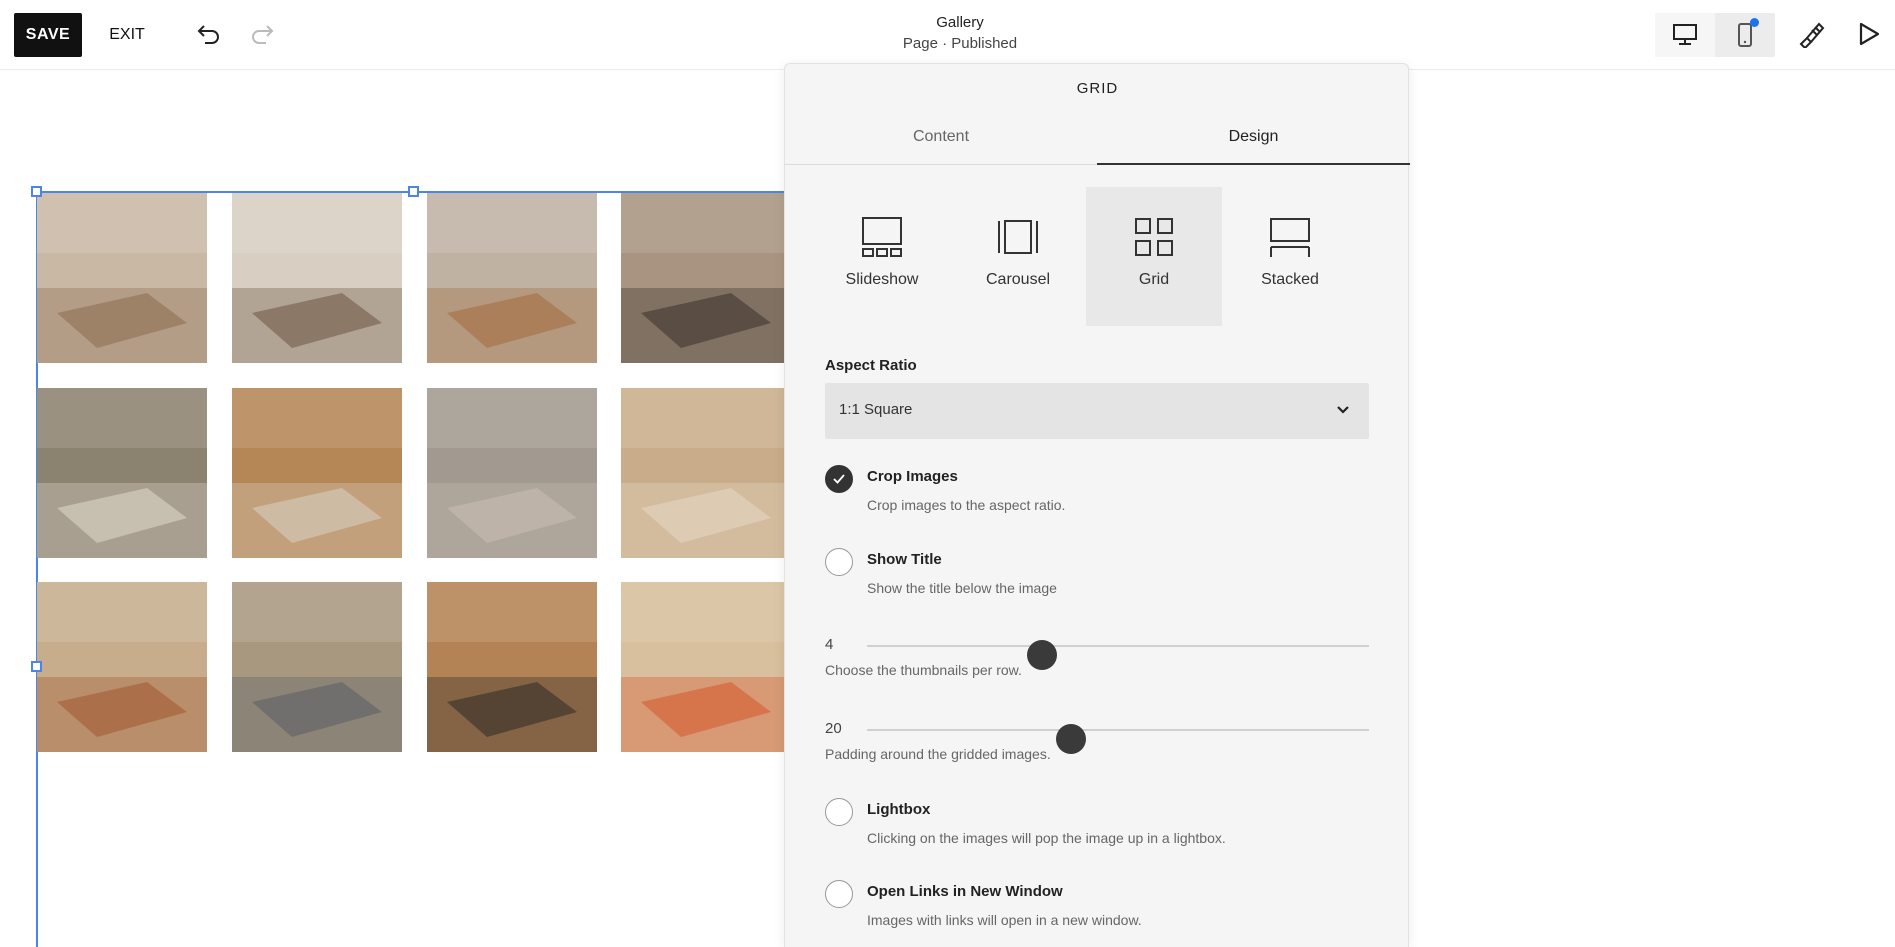  Describe the element at coordinates (938, 754) in the screenshot. I see `padding-desc: Padding around the gridded images.` at that location.